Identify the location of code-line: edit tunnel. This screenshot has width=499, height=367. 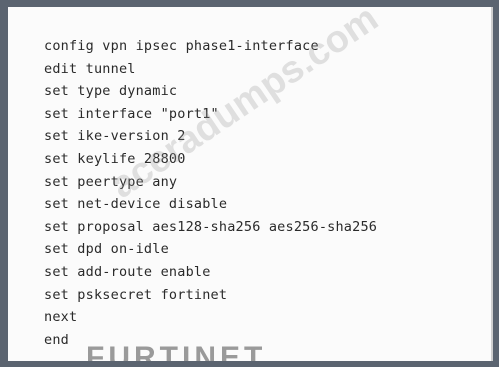
(90, 68).